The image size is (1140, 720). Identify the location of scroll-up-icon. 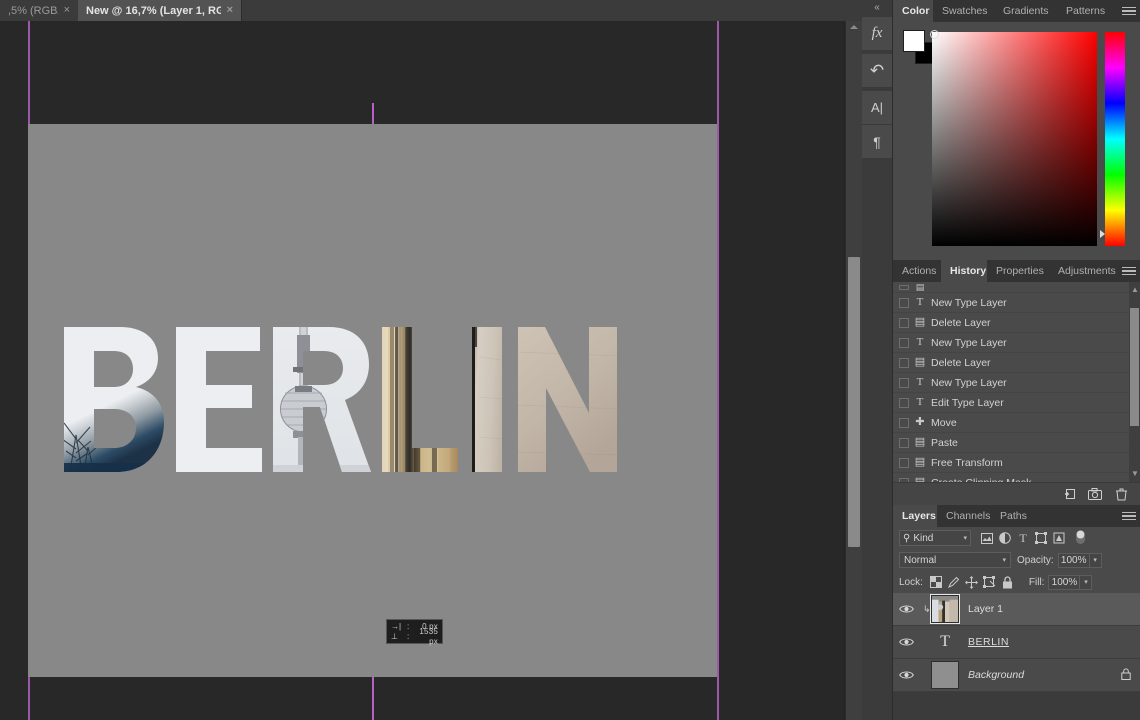
(854, 27).